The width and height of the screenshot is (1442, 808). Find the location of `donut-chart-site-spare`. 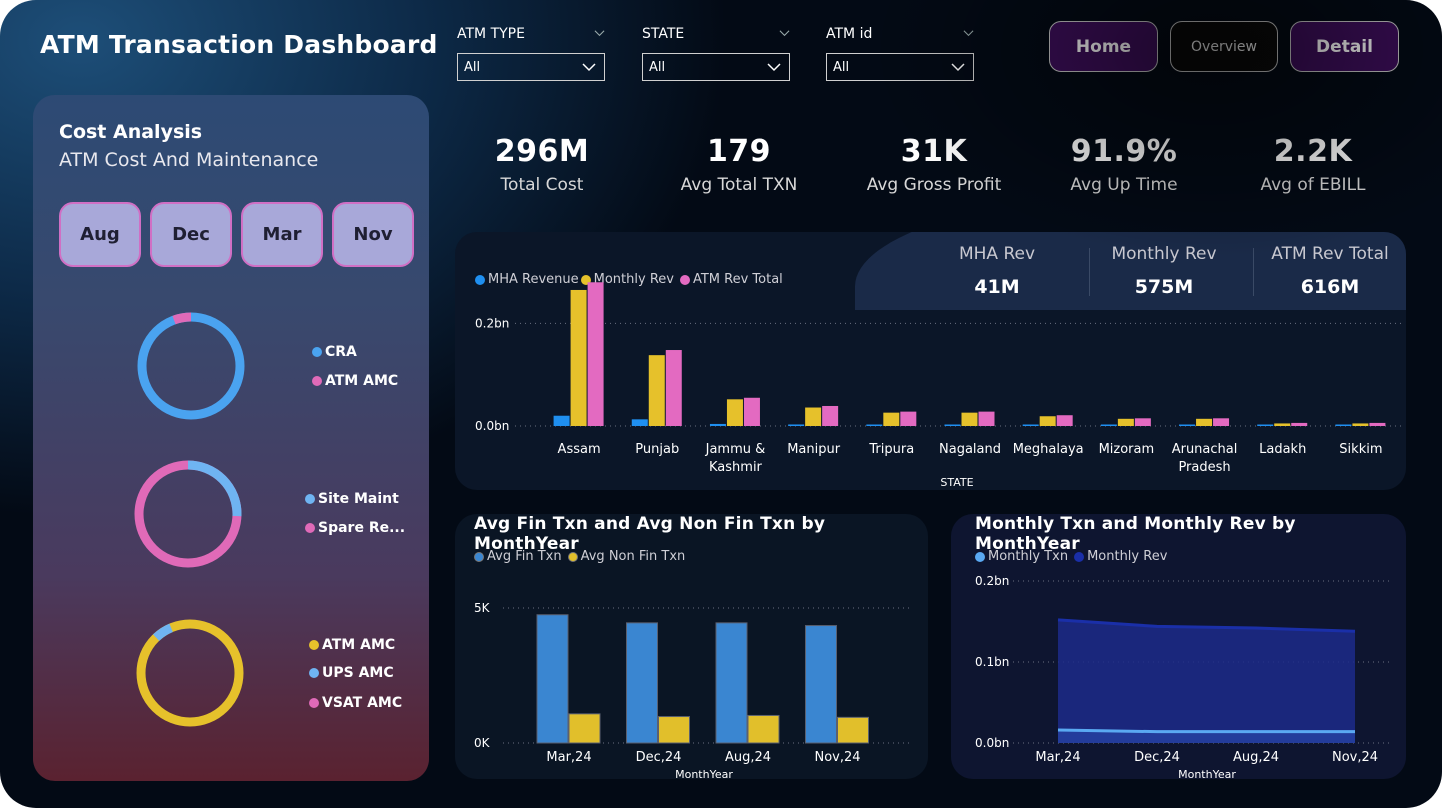

donut-chart-site-spare is located at coordinates (188, 514).